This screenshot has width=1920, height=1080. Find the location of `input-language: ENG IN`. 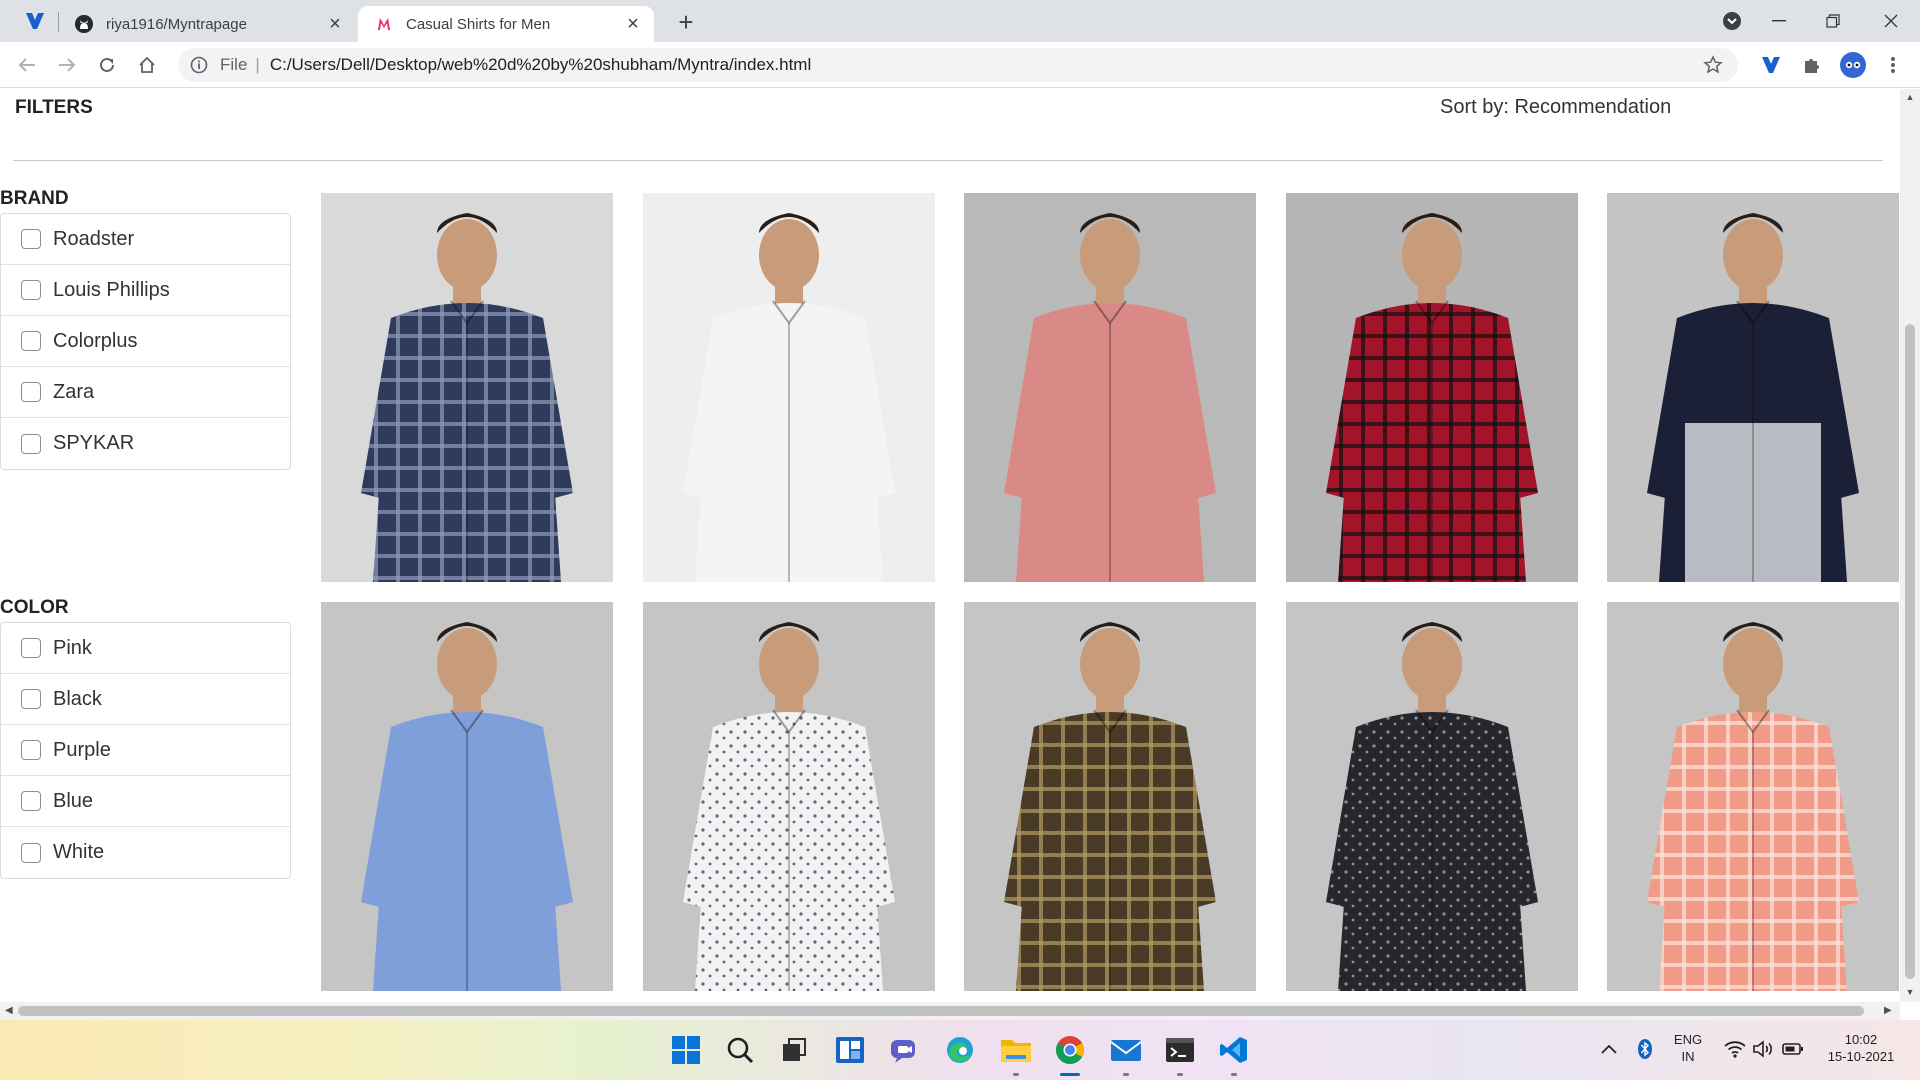

input-language: ENG IN is located at coordinates (1688, 1048).